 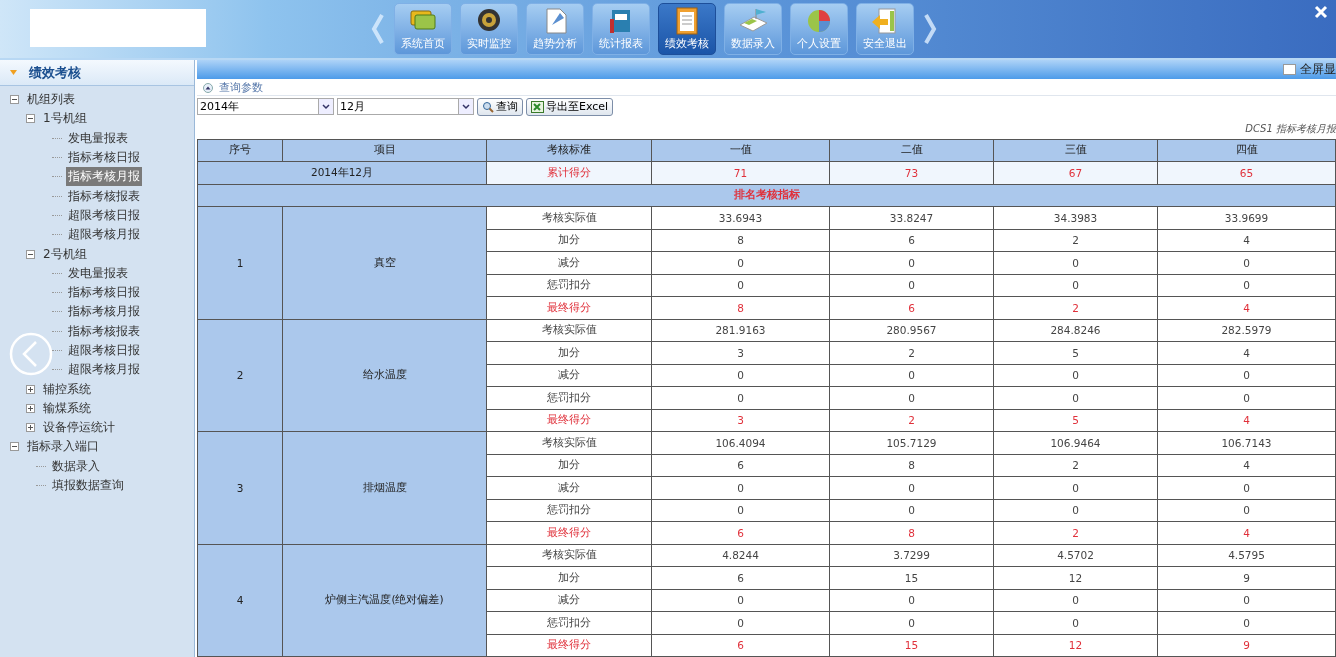 What do you see at coordinates (88, 486) in the screenshot?
I see `tree-item: 填报数据查询` at bounding box center [88, 486].